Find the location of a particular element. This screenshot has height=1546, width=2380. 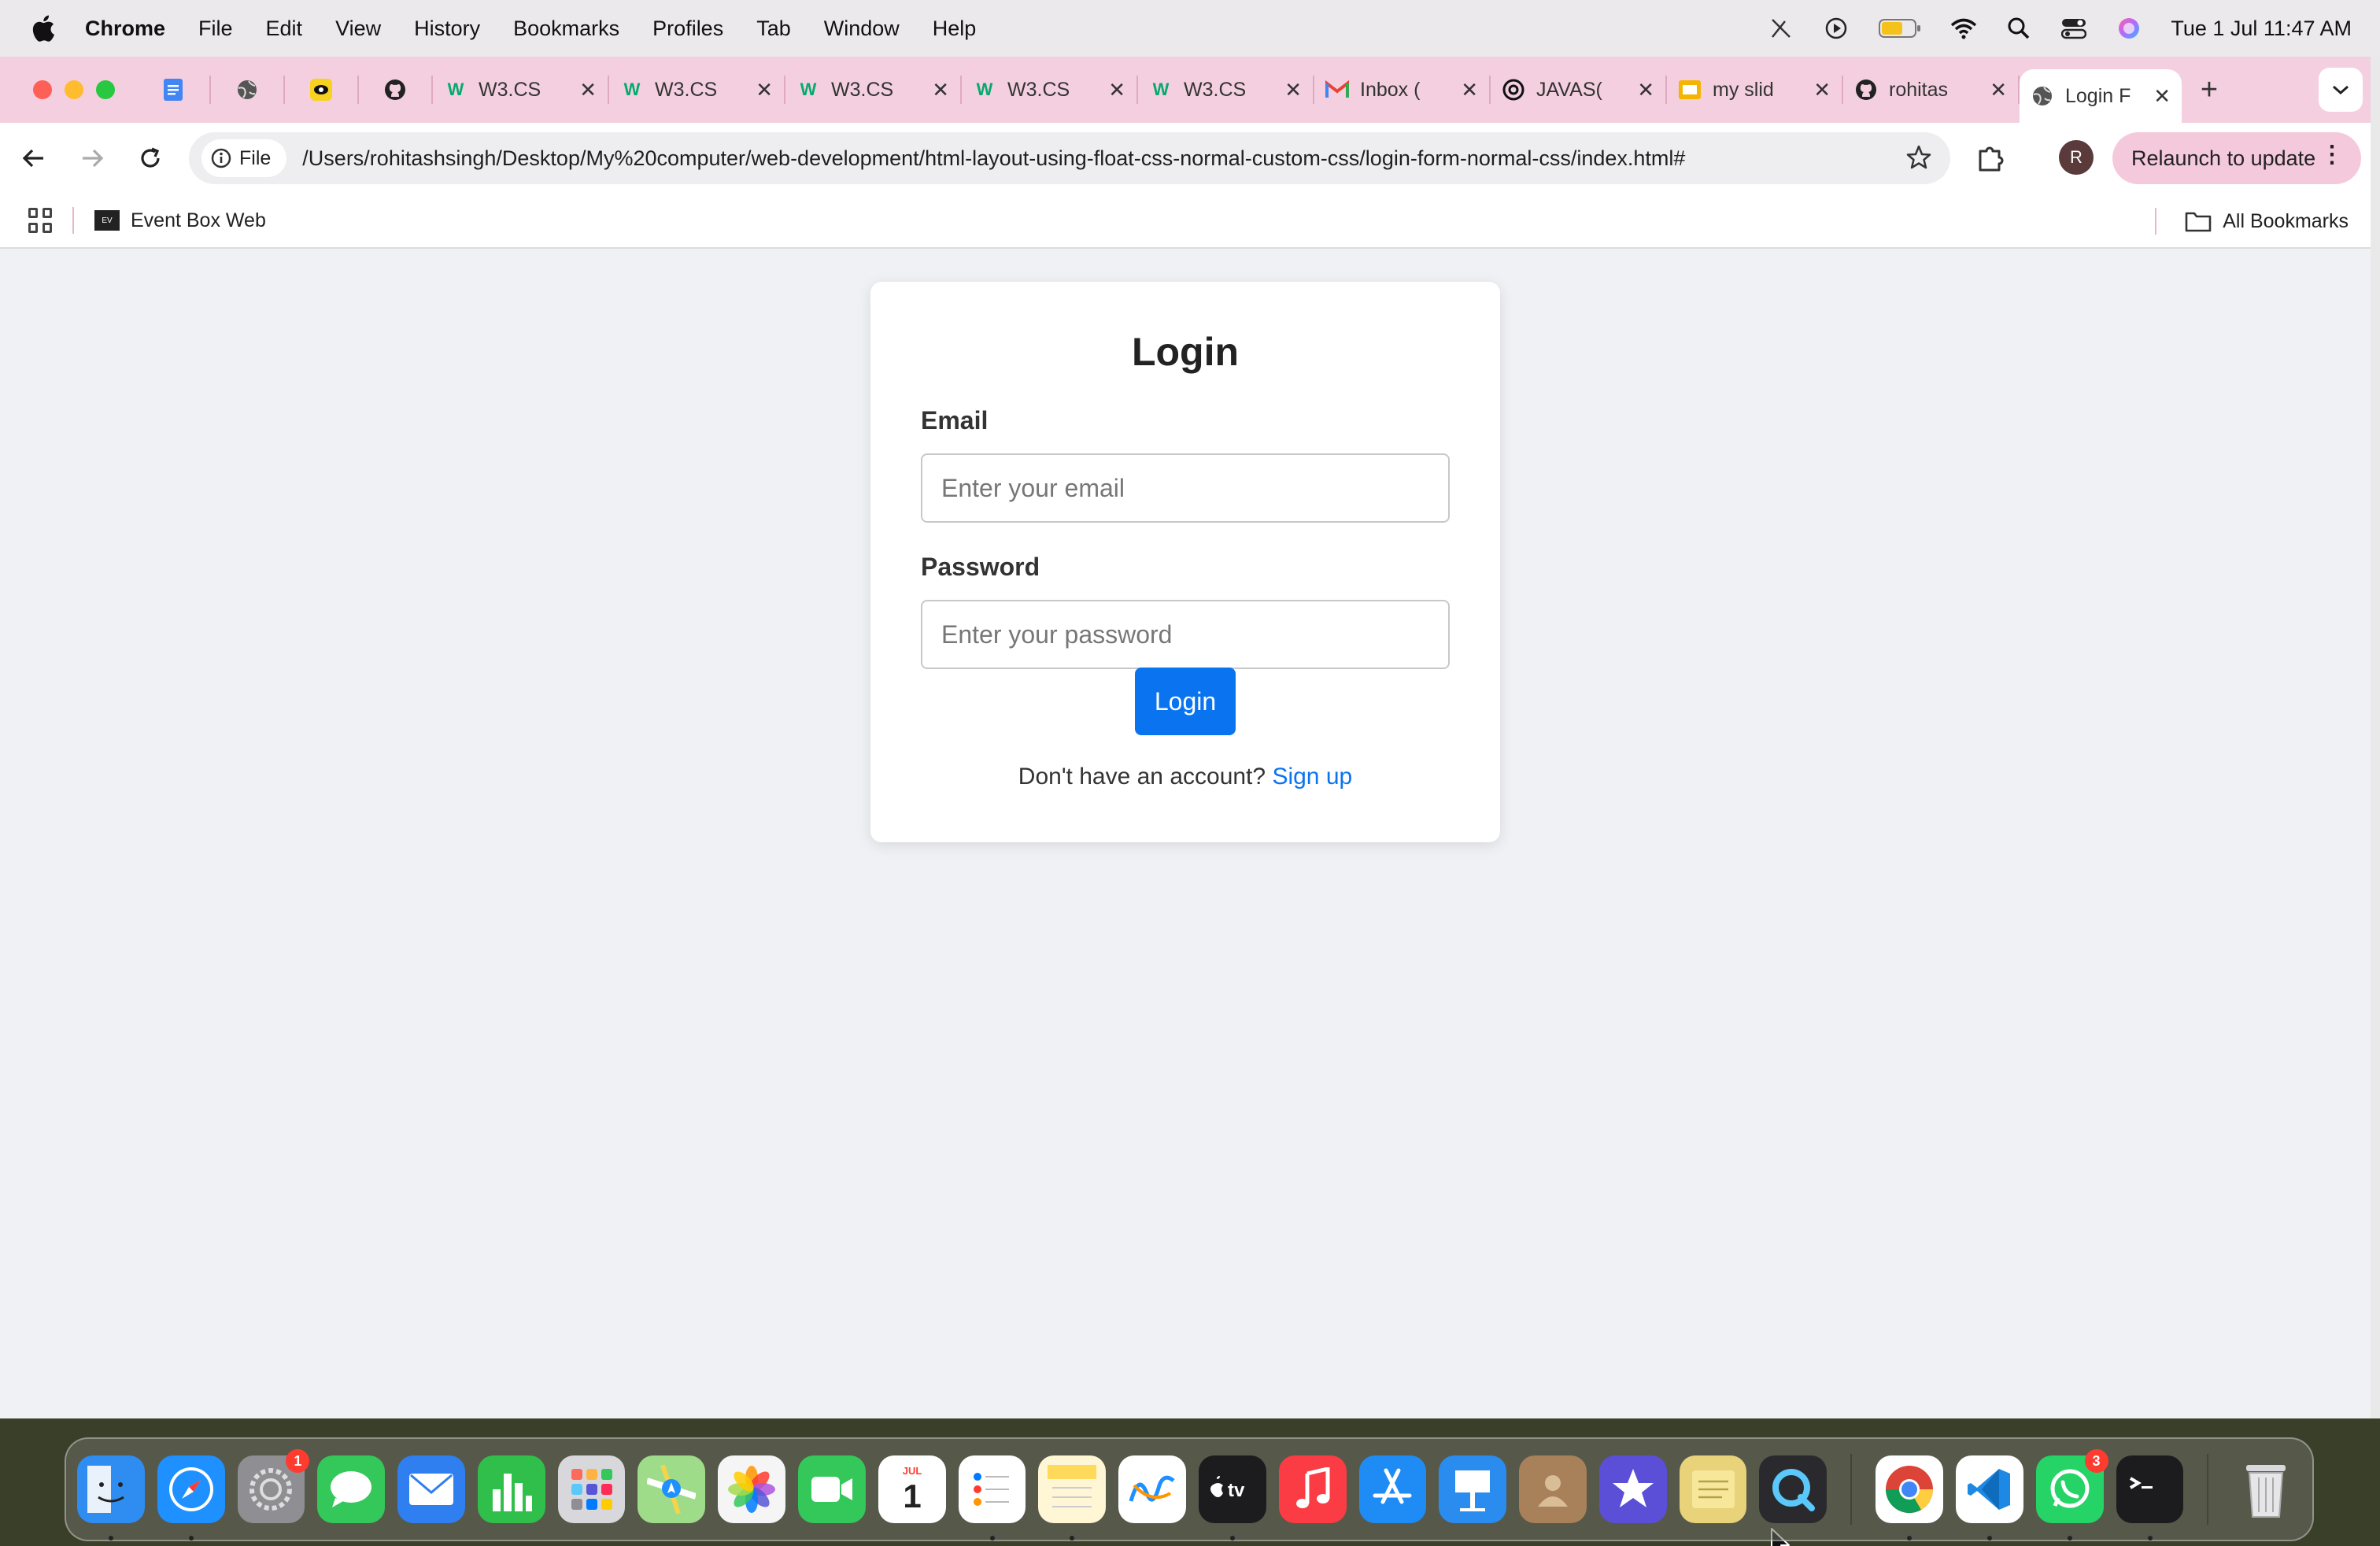

zoom-window-button is located at coordinates (105, 89).